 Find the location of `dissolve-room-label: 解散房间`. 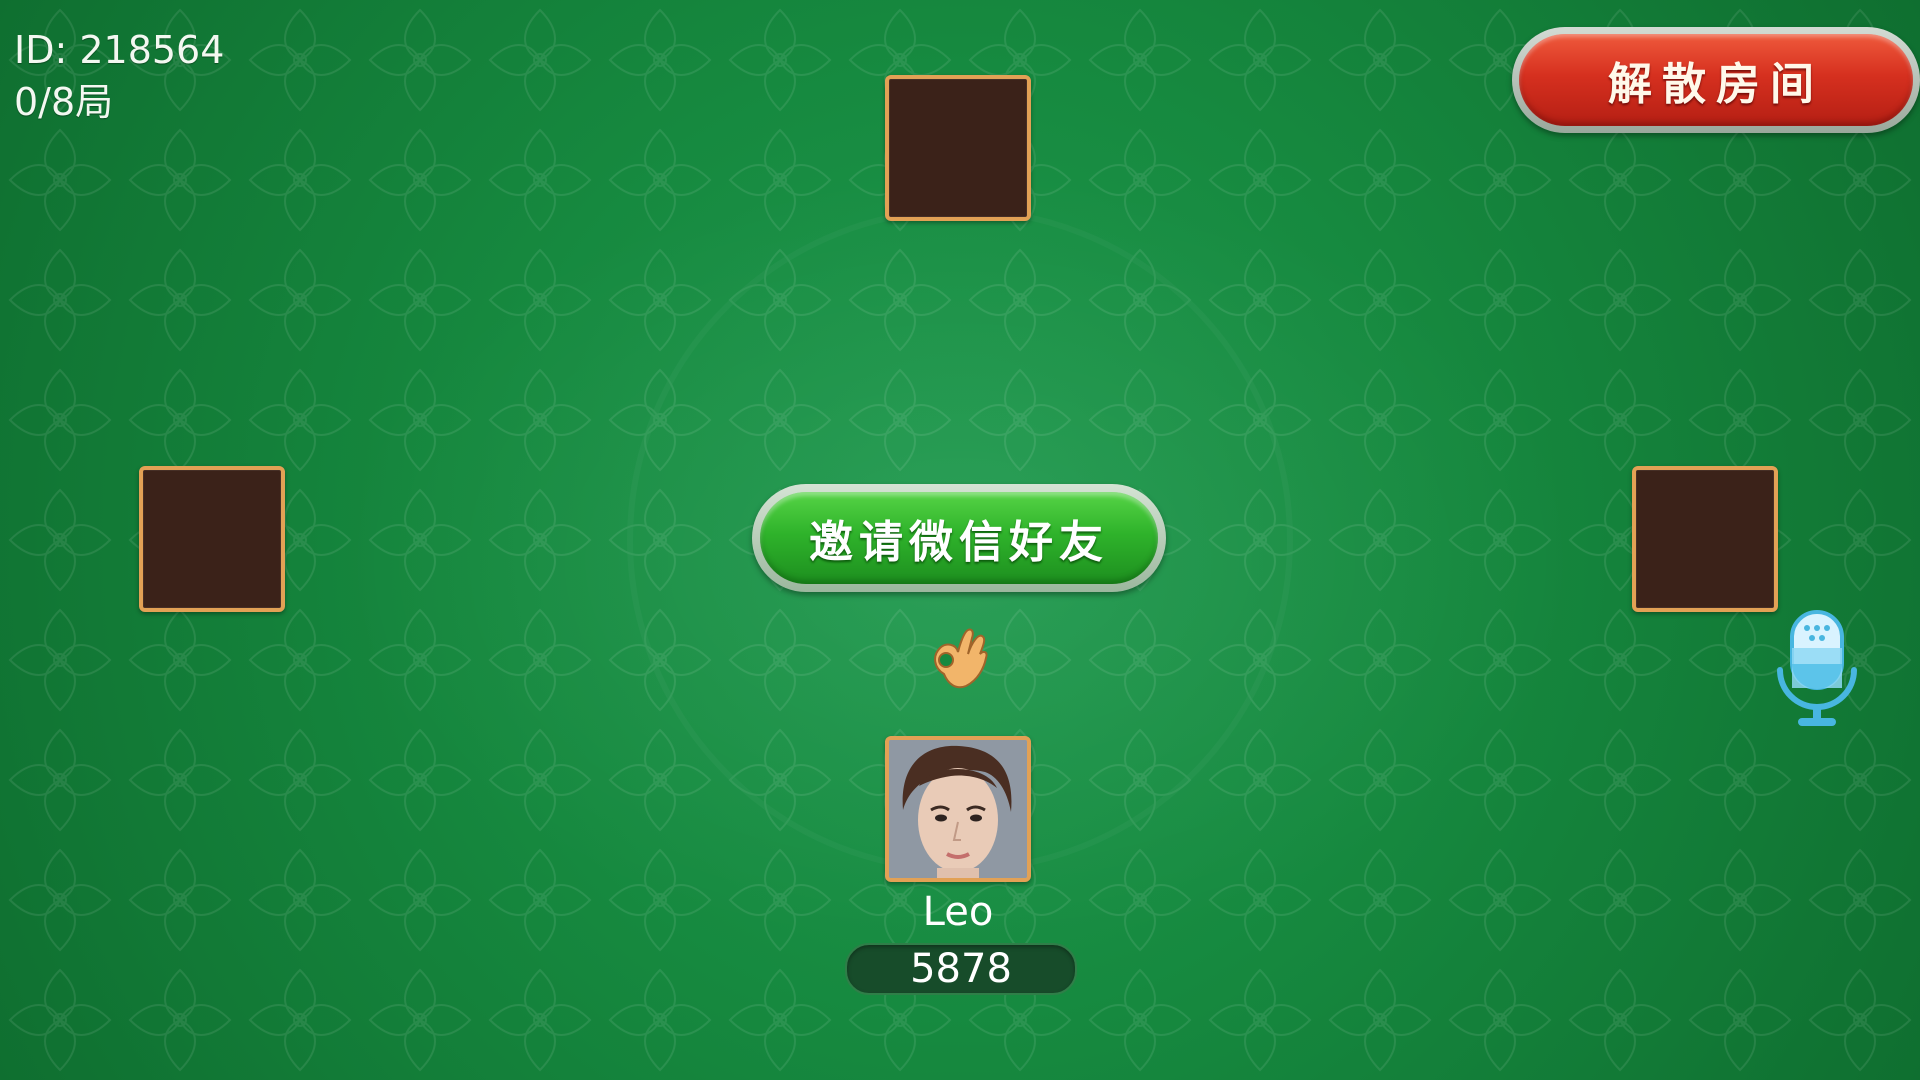

dissolve-room-label: 解散房间 is located at coordinates (1716, 80).